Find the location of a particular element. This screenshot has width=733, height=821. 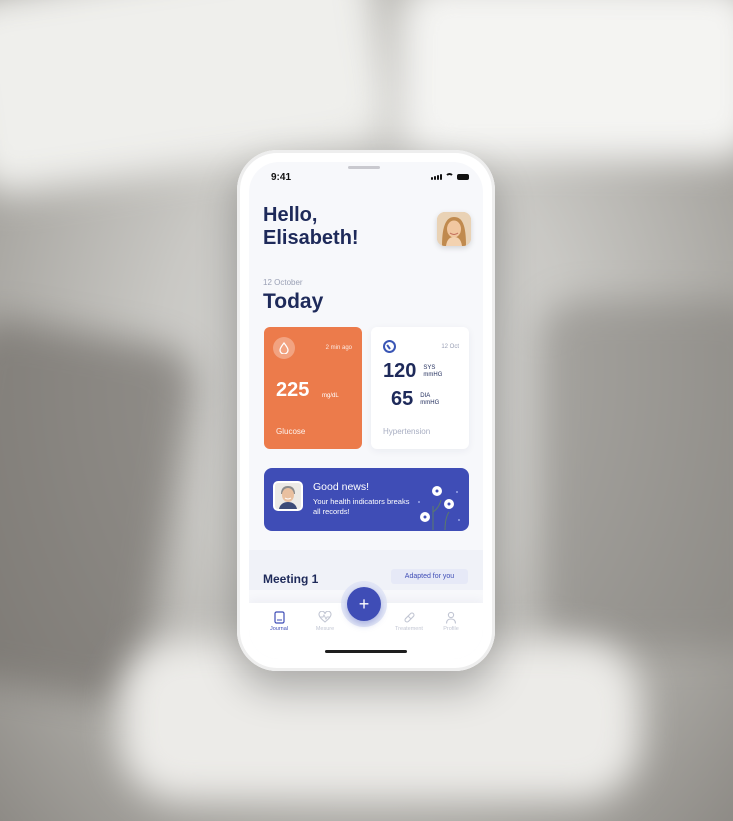

battery-icon is located at coordinates (463, 177).